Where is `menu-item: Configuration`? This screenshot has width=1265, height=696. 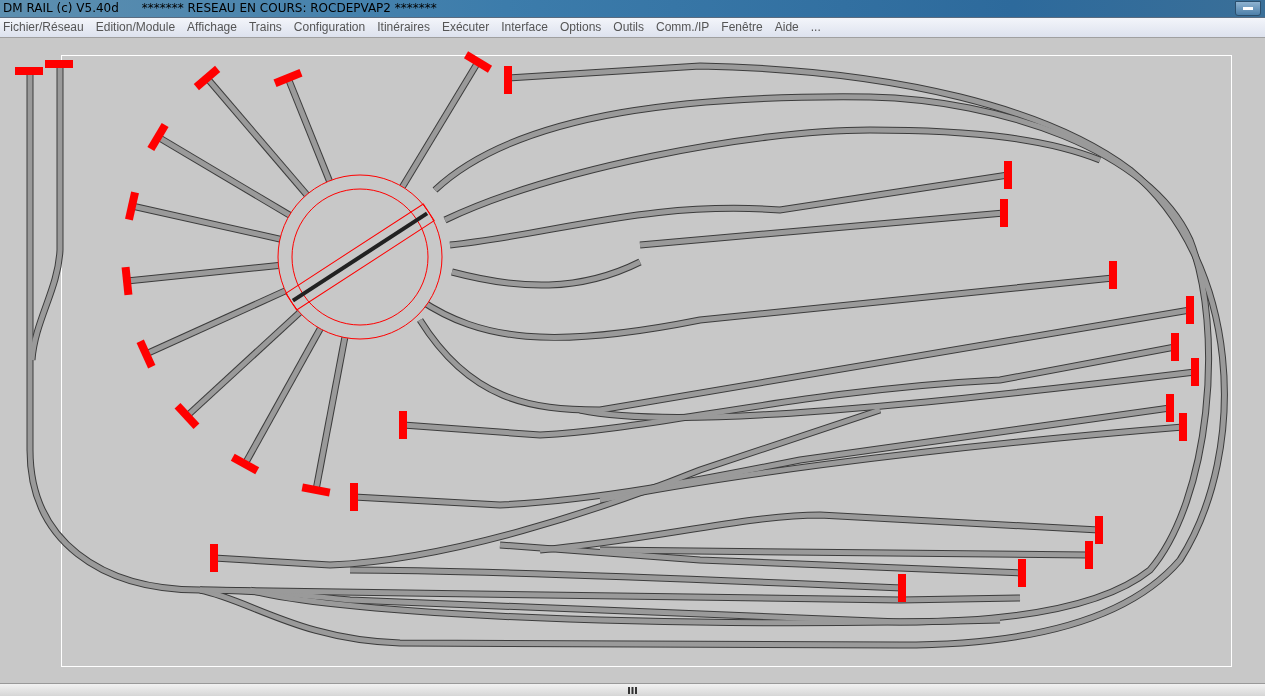
menu-item: Configuration is located at coordinates (332, 27).